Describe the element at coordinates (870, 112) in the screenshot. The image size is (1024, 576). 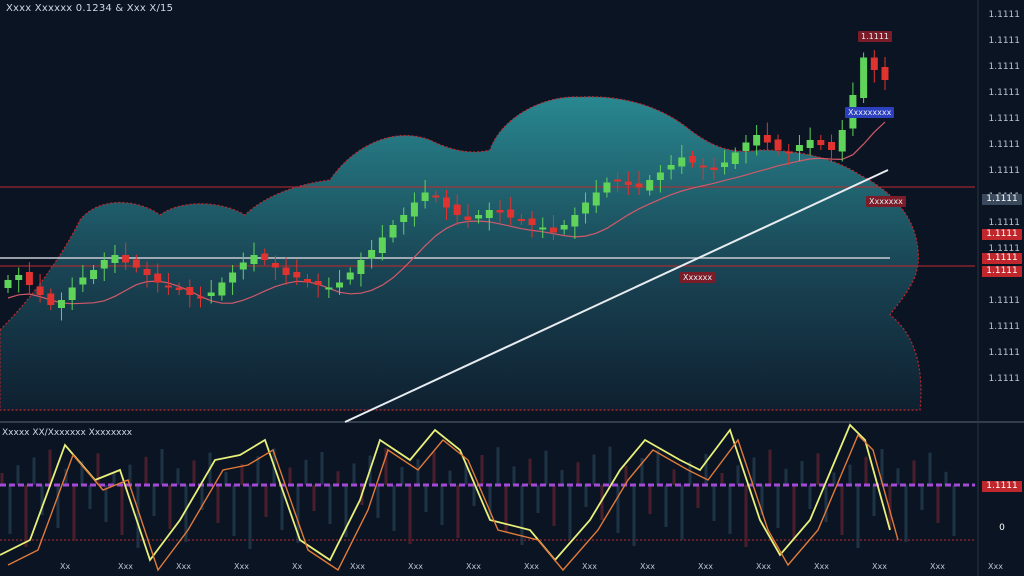
I see `chart-annotation-tag: Xxxxxxxxx` at that location.